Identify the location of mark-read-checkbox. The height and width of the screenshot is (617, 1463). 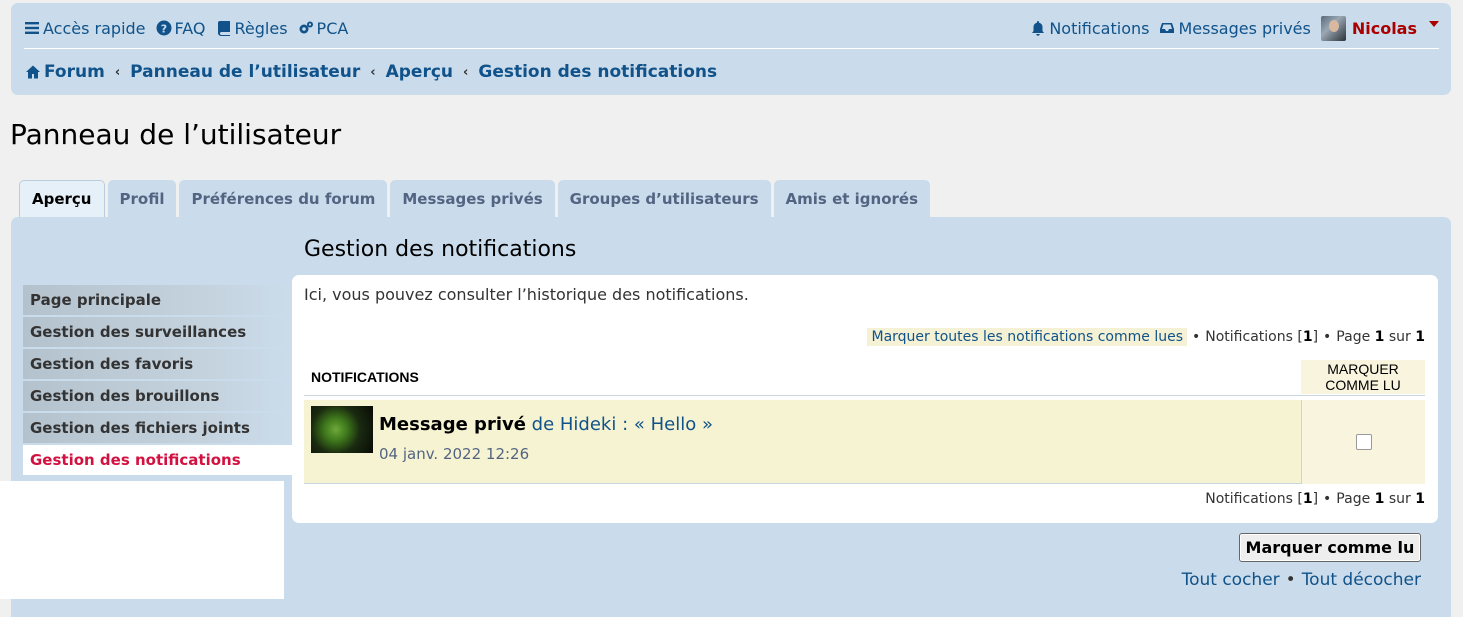
(1363, 442).